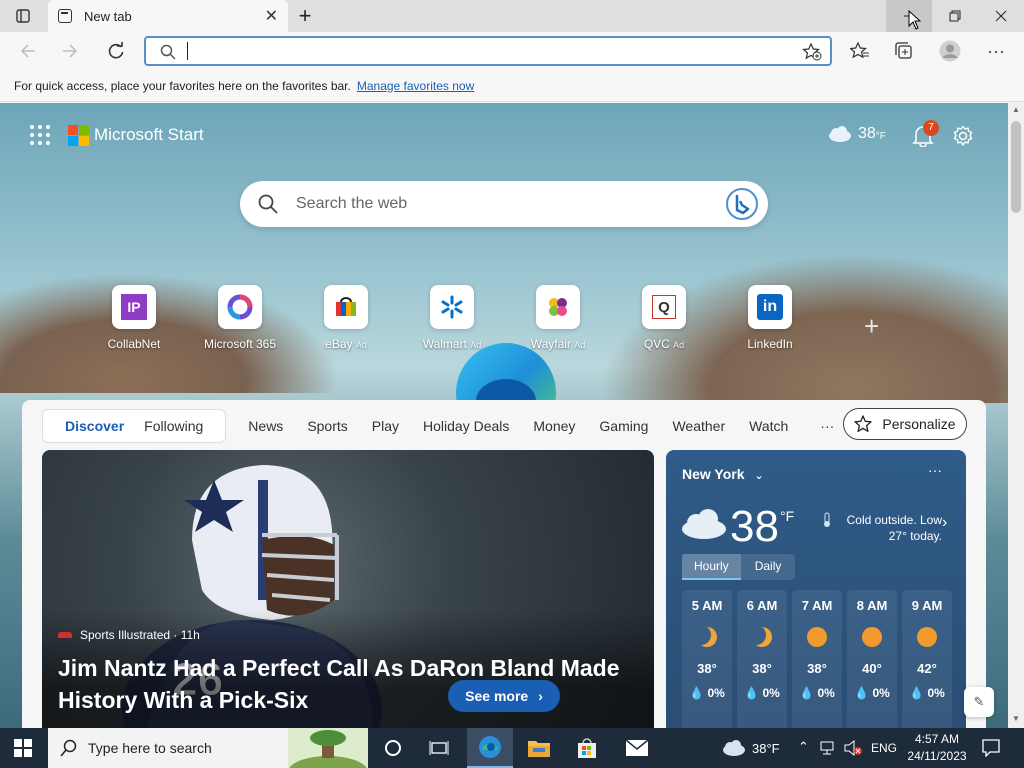 The image size is (1024, 768). What do you see at coordinates (872, 668) in the screenshot?
I see `hour-temperature: 40°` at bounding box center [872, 668].